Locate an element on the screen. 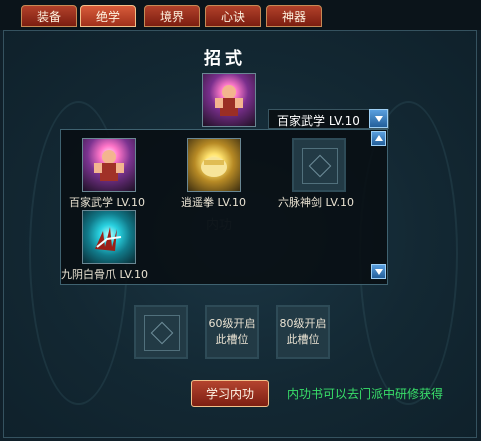 The height and width of the screenshot is (441, 481). skill-option-liumai is located at coordinates (319, 165).